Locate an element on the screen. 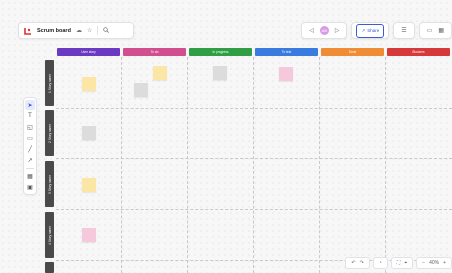  zoom-controls: ↶ ↷ ◔ ⛶ ⌖ − 40% + is located at coordinates (397, 263).